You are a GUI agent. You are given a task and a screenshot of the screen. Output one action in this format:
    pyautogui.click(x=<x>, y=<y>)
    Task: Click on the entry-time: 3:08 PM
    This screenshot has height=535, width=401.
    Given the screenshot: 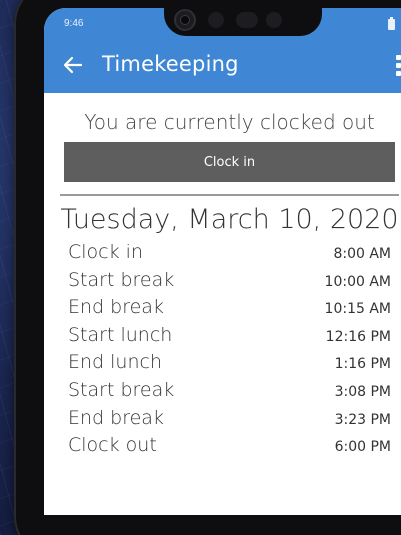 What is the action you would take?
    pyautogui.click(x=362, y=391)
    